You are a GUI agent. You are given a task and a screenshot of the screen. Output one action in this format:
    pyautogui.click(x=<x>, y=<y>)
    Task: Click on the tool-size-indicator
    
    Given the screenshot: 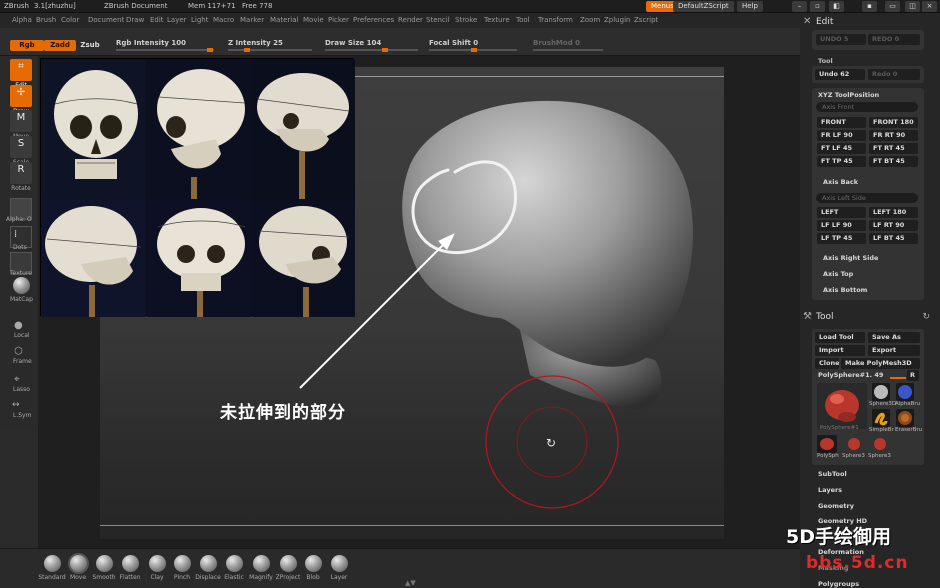 What is the action you would take?
    pyautogui.click(x=898, y=378)
    